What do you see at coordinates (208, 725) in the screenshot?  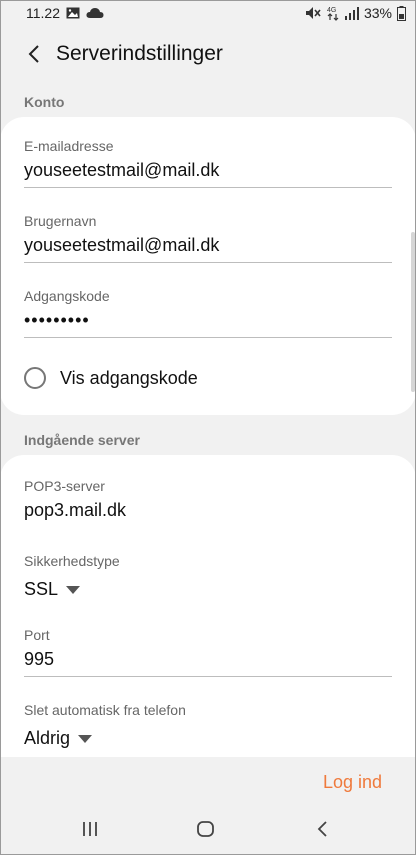 I see `auto-delete-field: Slet automatisk fra telefon Aldrig` at bounding box center [208, 725].